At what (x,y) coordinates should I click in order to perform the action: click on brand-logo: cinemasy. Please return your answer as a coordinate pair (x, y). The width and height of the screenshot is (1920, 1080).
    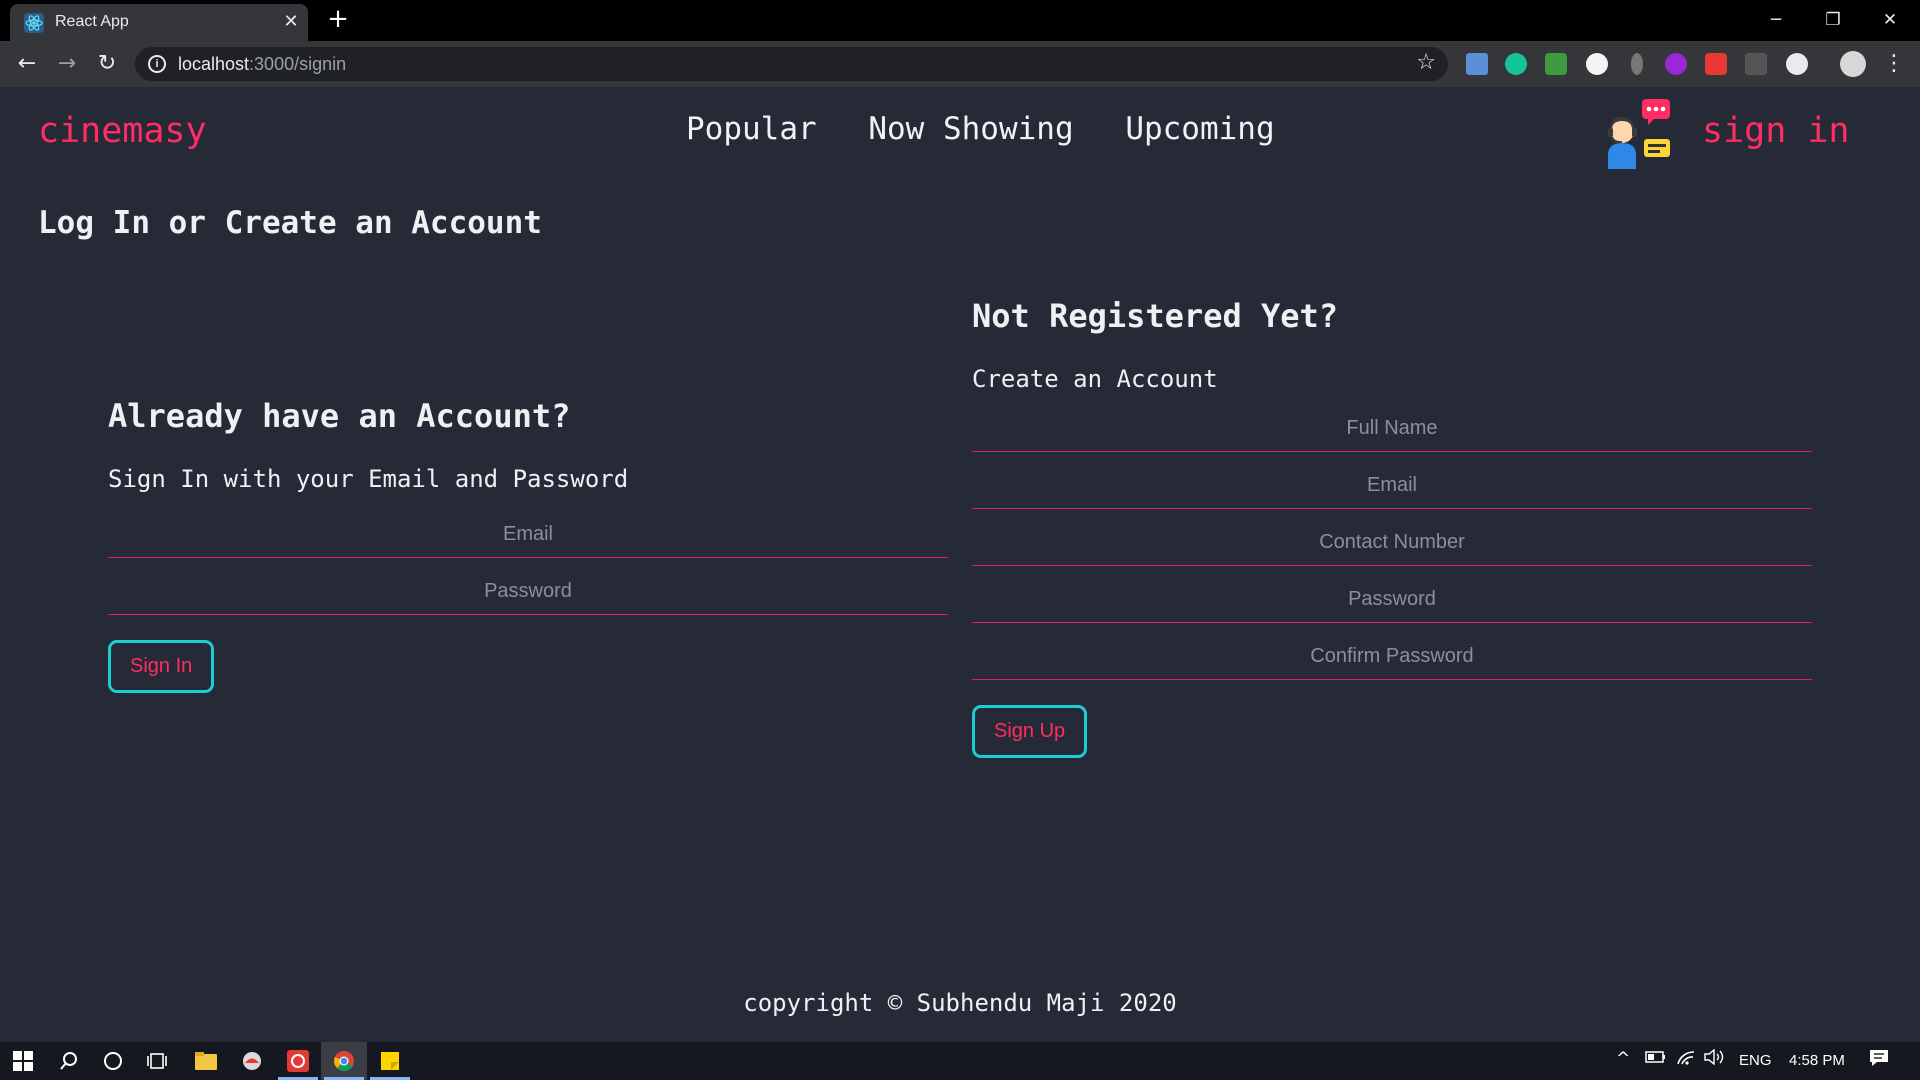
    Looking at the image, I should click on (122, 131).